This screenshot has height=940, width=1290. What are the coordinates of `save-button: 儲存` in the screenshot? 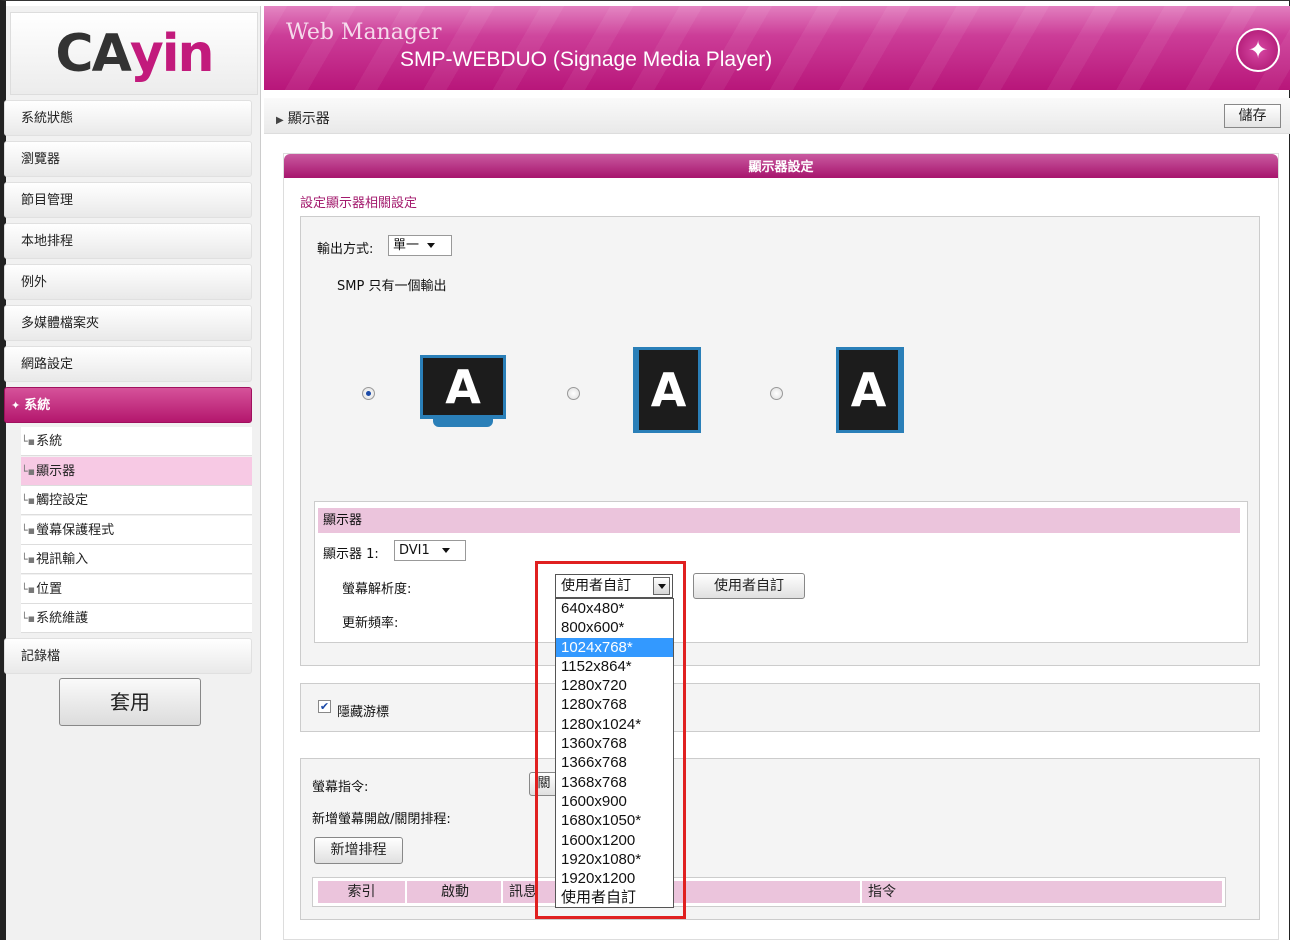 It's located at (1252, 116).